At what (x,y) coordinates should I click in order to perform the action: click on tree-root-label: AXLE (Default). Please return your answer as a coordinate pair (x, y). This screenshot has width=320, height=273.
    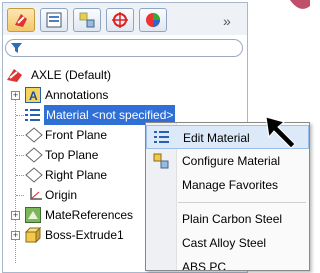
    Looking at the image, I should click on (71, 75).